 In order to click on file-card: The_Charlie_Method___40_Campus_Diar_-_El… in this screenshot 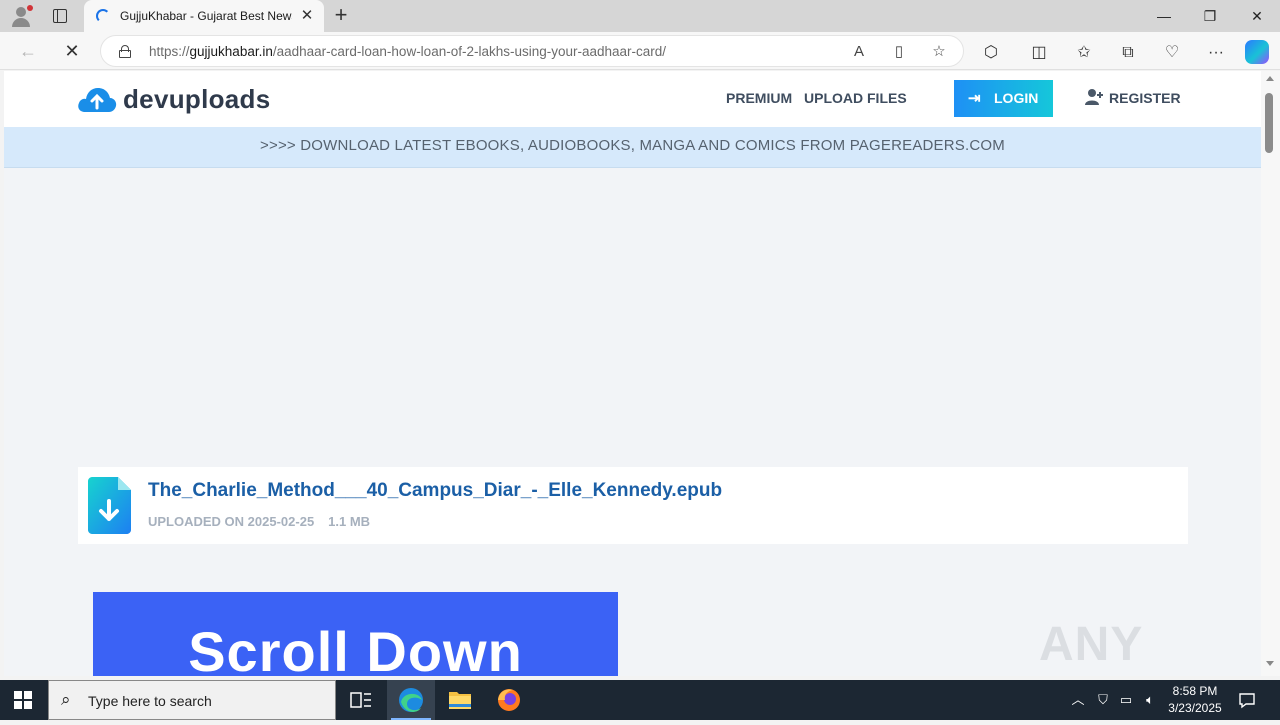, I will do `click(633, 505)`.